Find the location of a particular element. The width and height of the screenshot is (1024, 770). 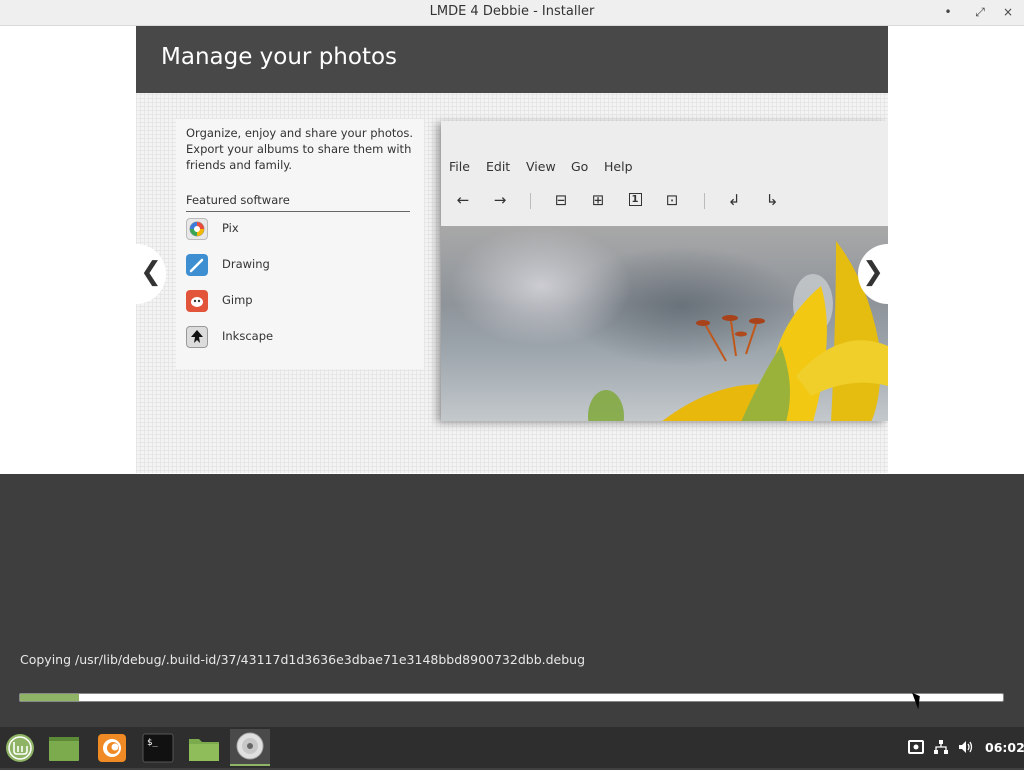

description-line: friends and family. is located at coordinates (239, 165).